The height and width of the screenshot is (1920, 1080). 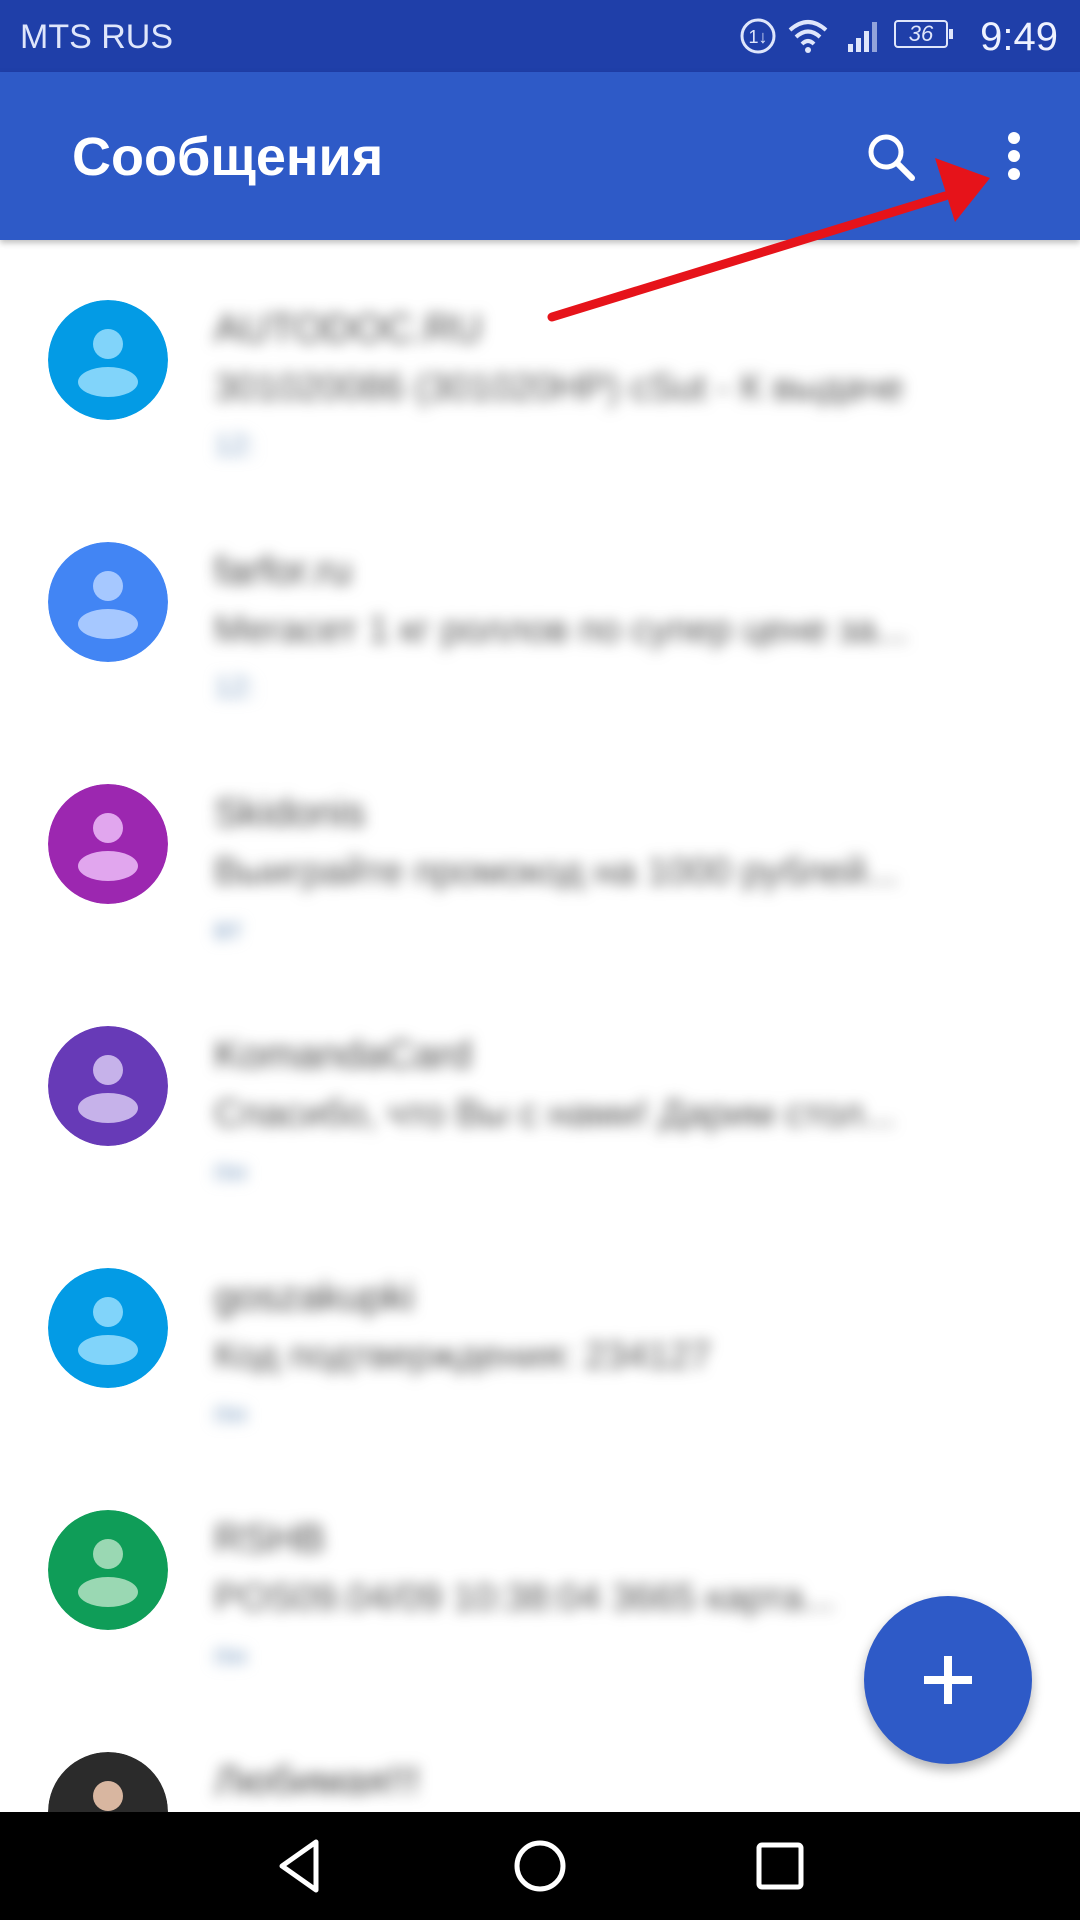 I want to click on navigation-bar, so click(x=540, y=1866).